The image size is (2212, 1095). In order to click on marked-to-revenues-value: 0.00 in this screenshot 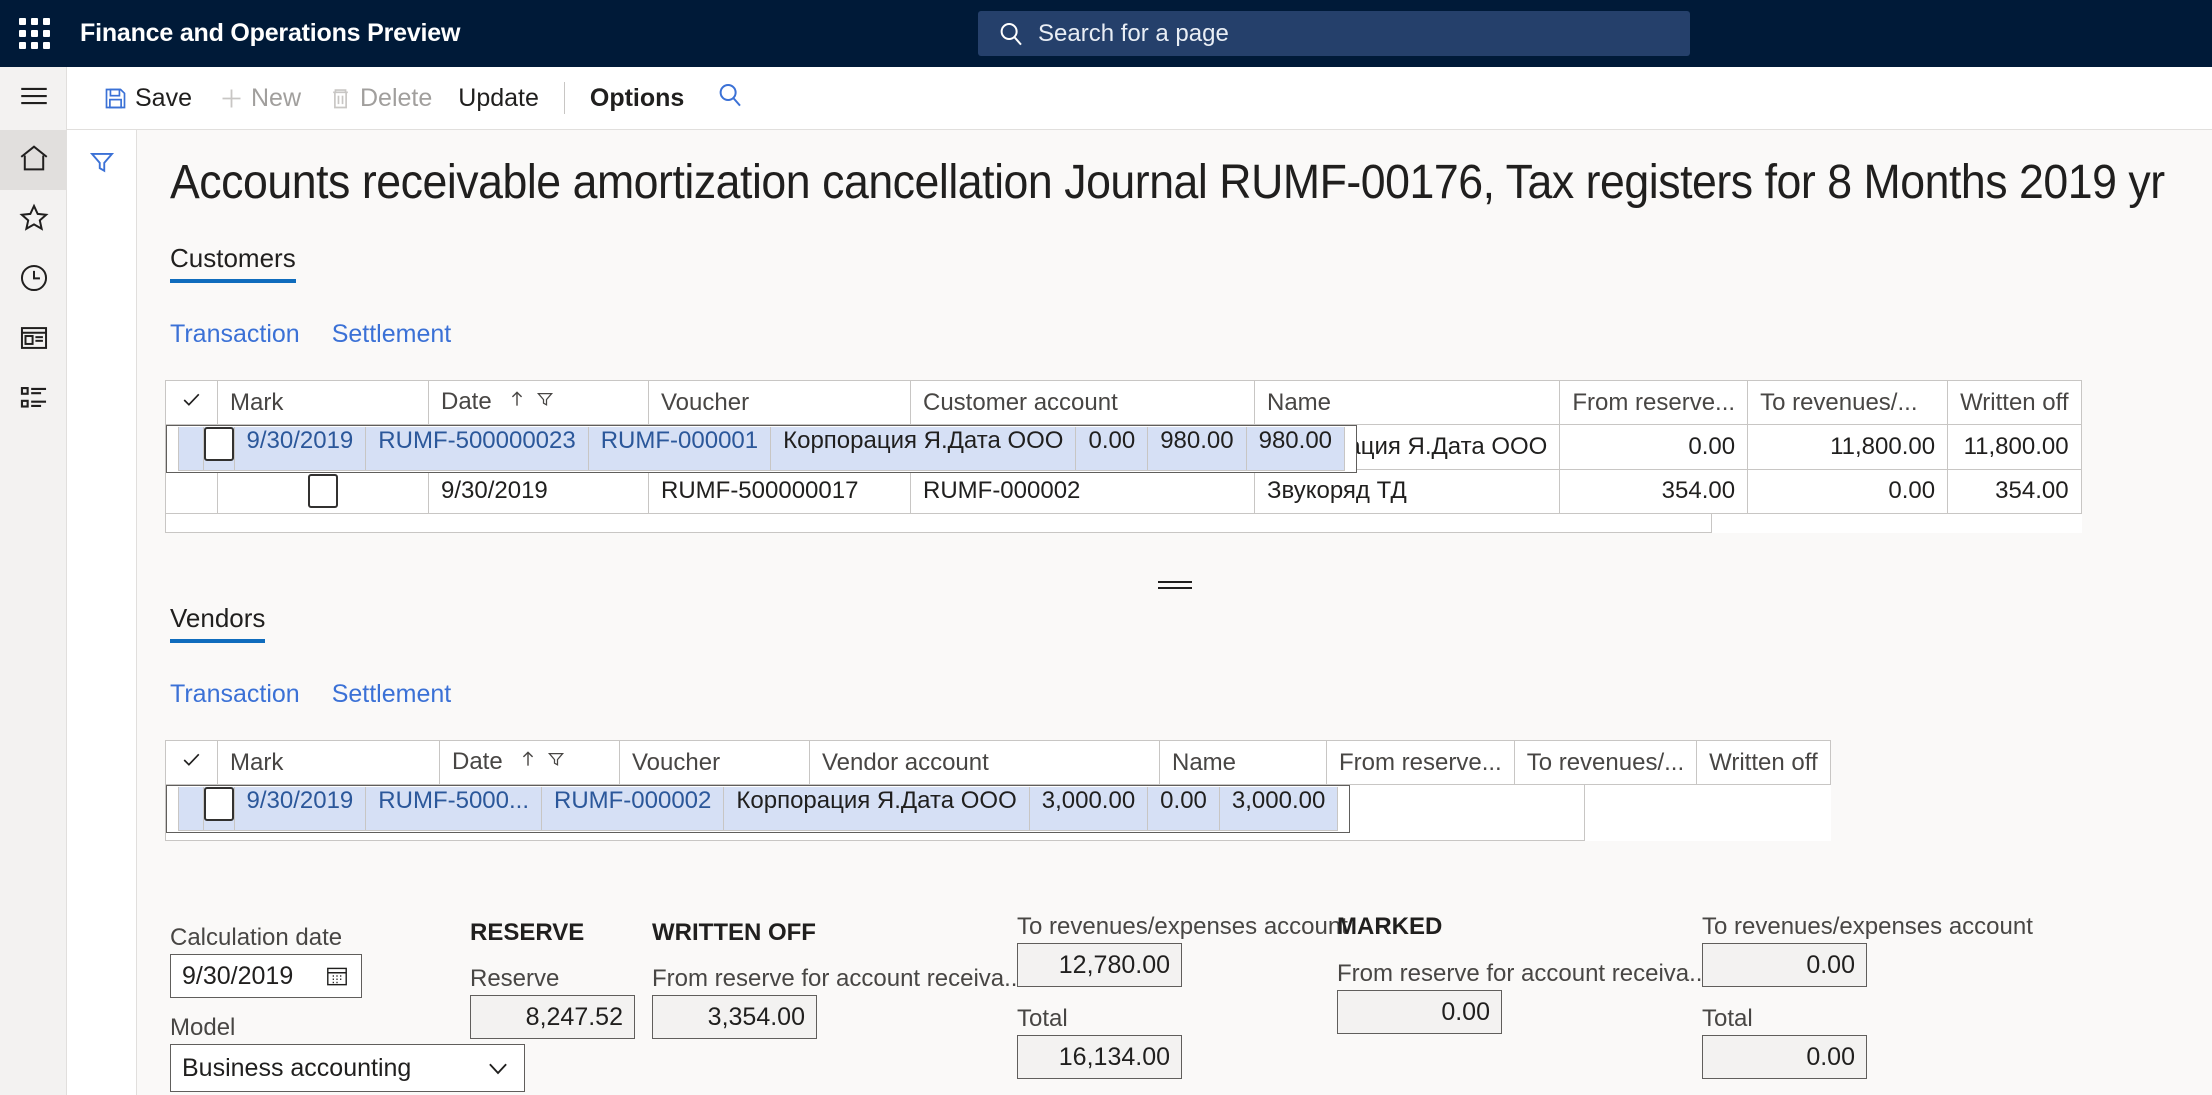, I will do `click(1830, 964)`.